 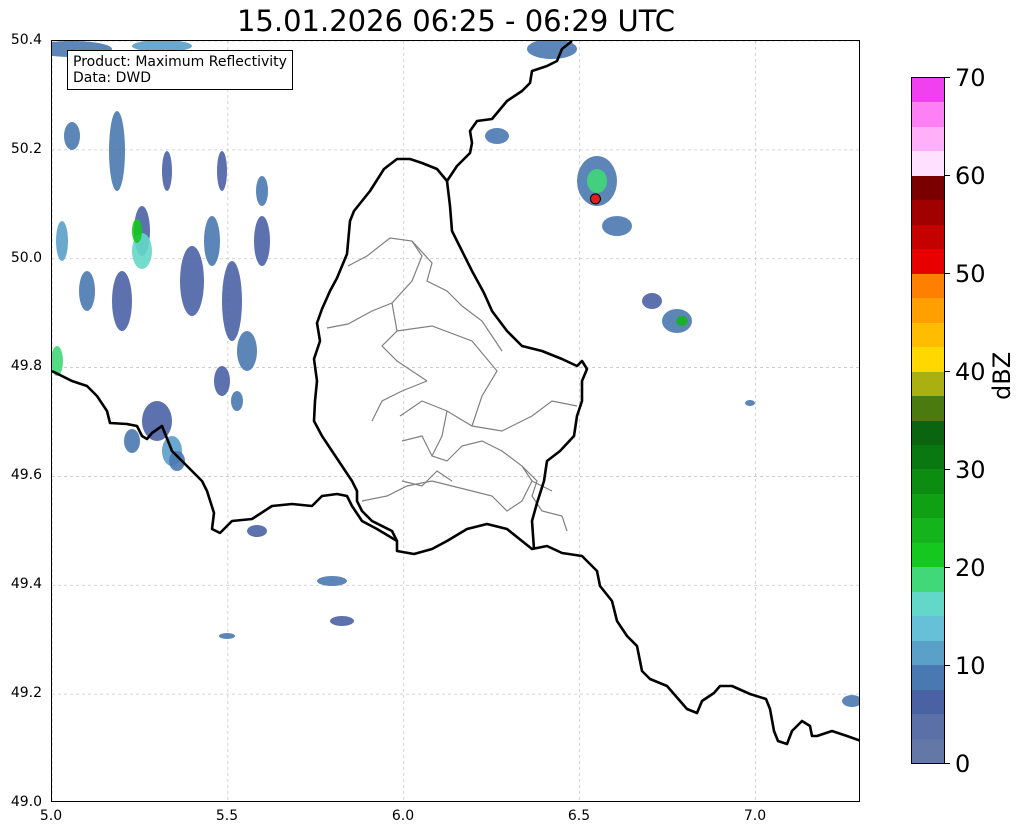 I want to click on colorbar-tick-label: 30, so click(x=970, y=470).